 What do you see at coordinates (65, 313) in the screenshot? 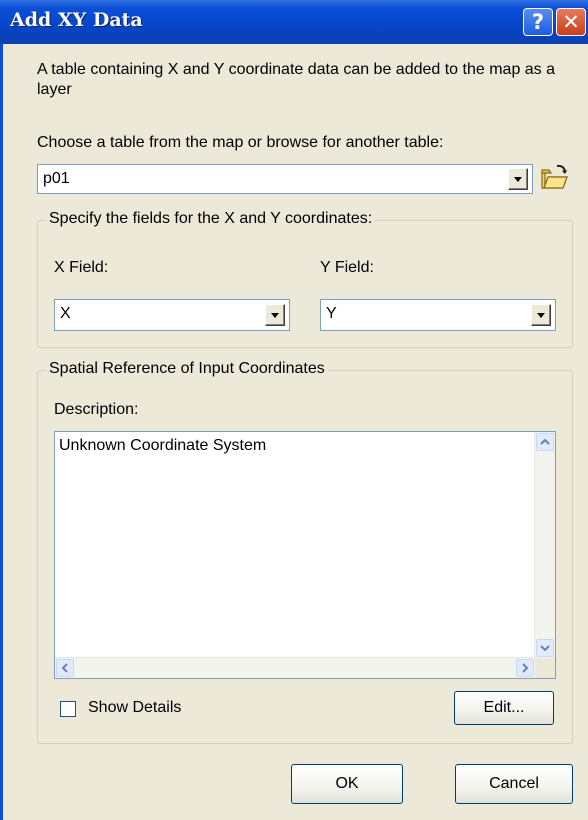
I see `x-field-value: X` at bounding box center [65, 313].